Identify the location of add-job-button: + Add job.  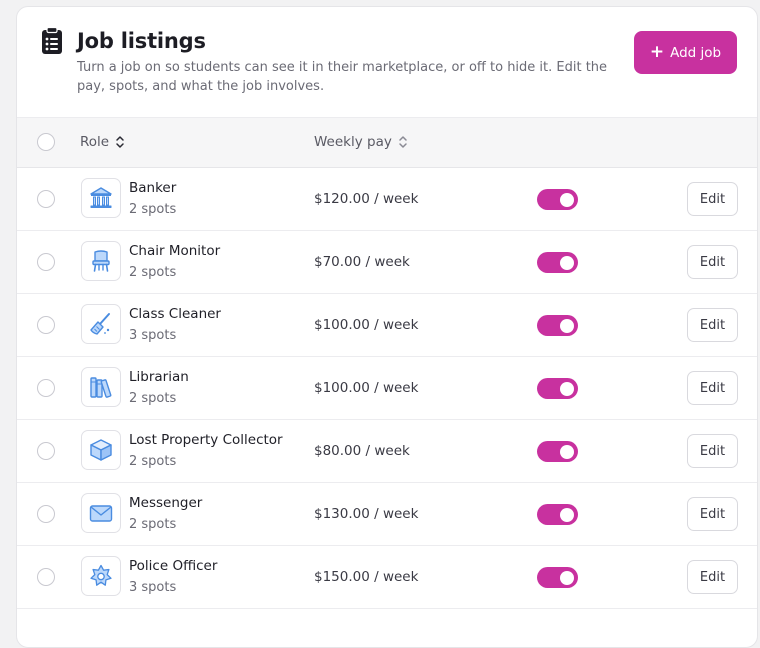
(685, 52).